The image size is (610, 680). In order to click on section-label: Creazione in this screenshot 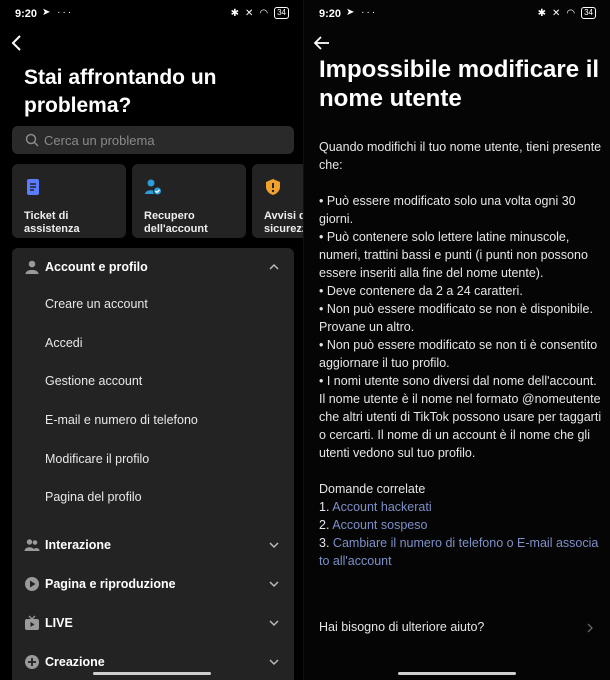, I will do `click(75, 662)`.